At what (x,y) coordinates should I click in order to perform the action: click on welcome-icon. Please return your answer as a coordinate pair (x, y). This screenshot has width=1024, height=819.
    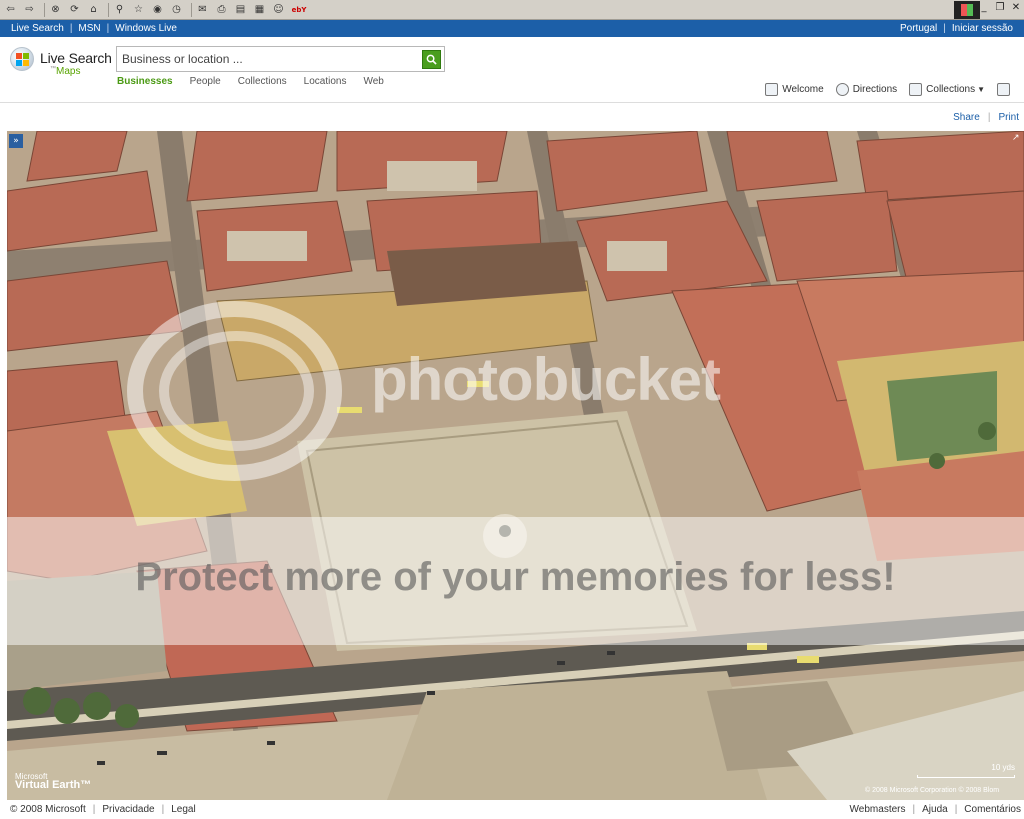
    Looking at the image, I should click on (772, 89).